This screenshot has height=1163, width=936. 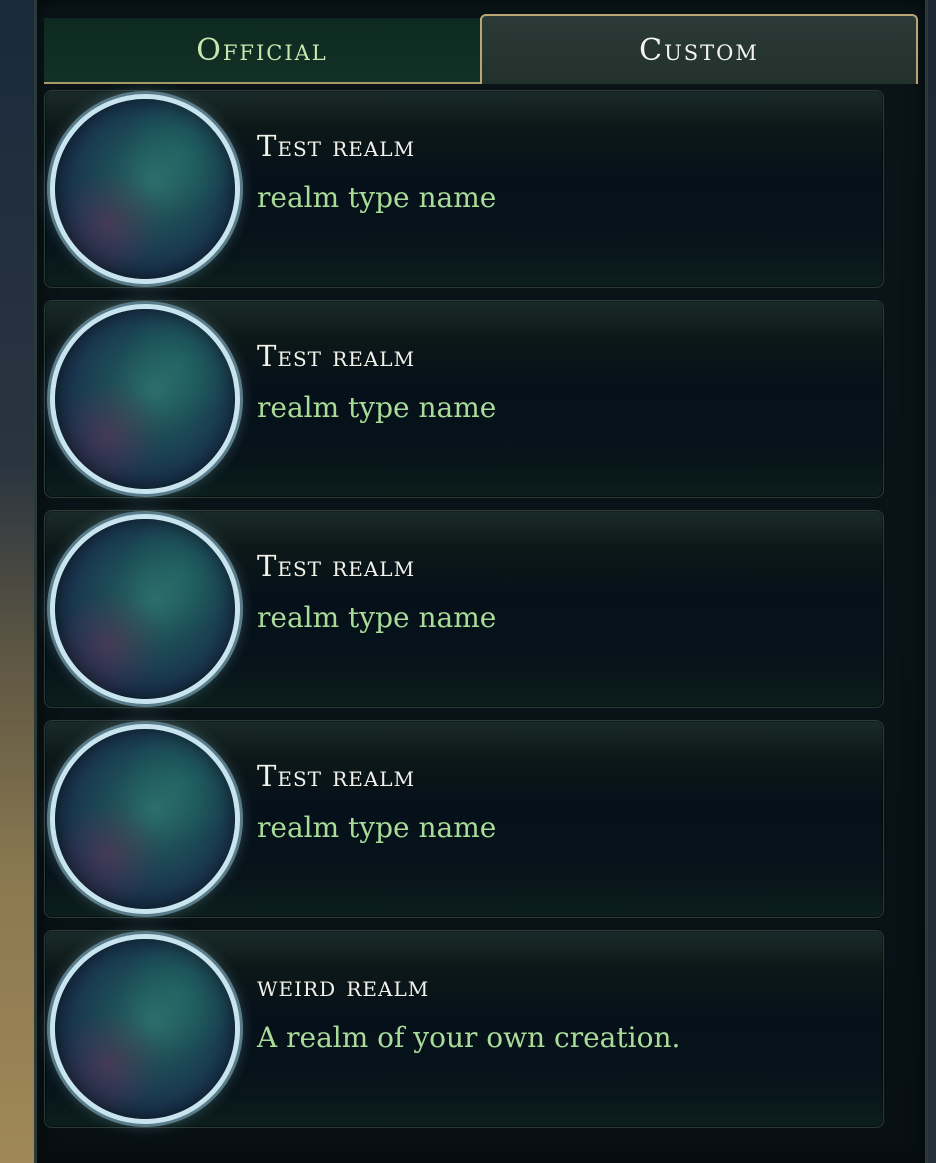 What do you see at coordinates (262, 51) in the screenshot?
I see `tab-official: Official` at bounding box center [262, 51].